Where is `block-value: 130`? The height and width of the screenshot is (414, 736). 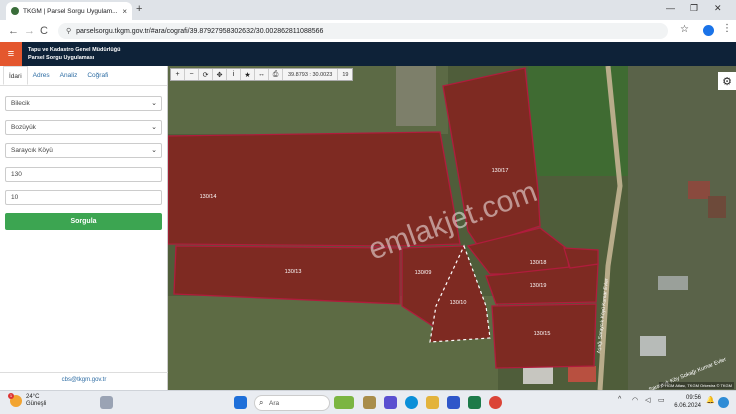
block-value: 130 is located at coordinates (16, 174).